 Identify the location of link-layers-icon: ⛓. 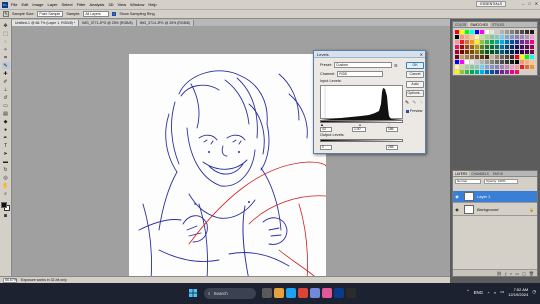
(499, 273).